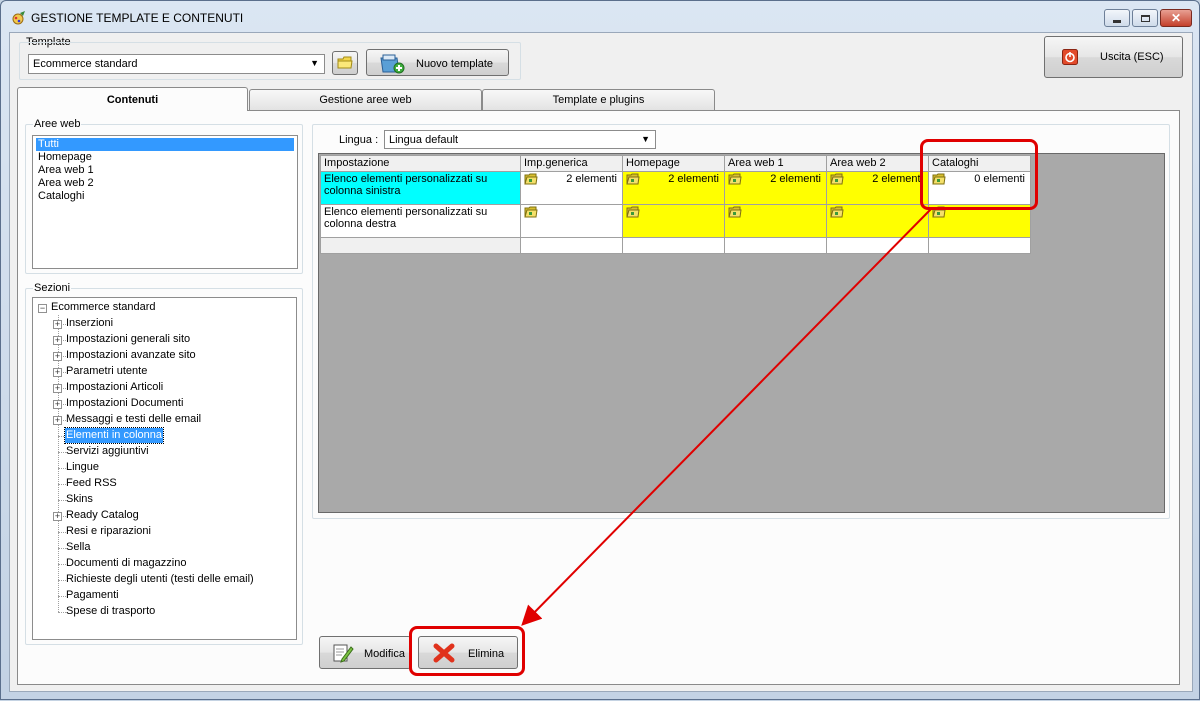 This screenshot has width=1200, height=701. Describe the element at coordinates (131, 355) in the screenshot. I see `tree-item: Impostazioni avanzate sito` at that location.